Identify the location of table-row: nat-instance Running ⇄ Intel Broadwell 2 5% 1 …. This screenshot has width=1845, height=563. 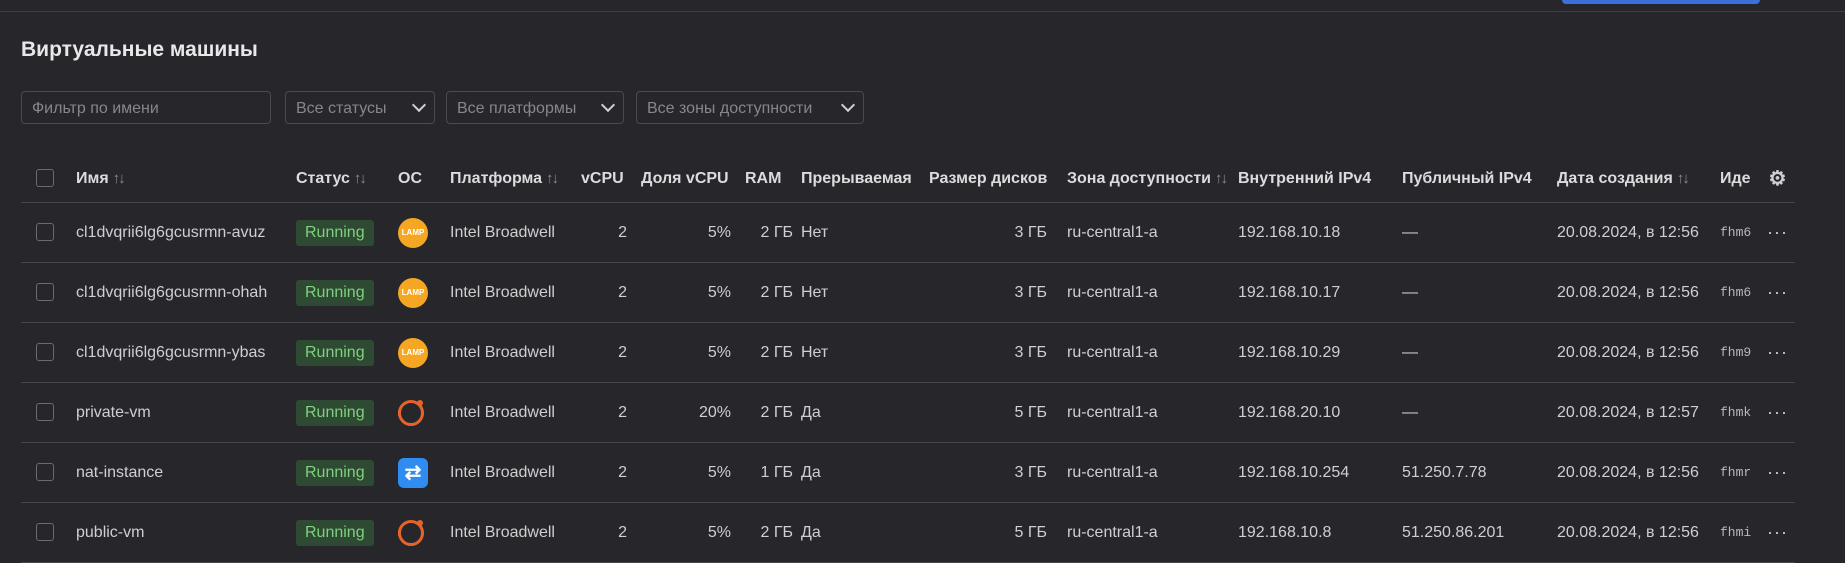
(908, 472).